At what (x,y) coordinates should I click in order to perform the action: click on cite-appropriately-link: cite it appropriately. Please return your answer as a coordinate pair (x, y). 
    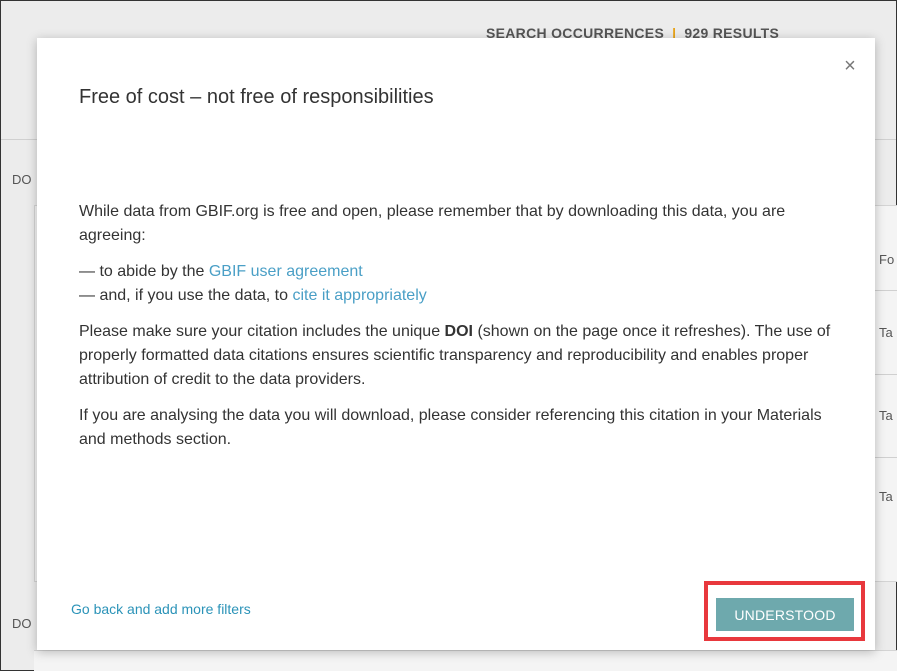
    Looking at the image, I should click on (359, 295).